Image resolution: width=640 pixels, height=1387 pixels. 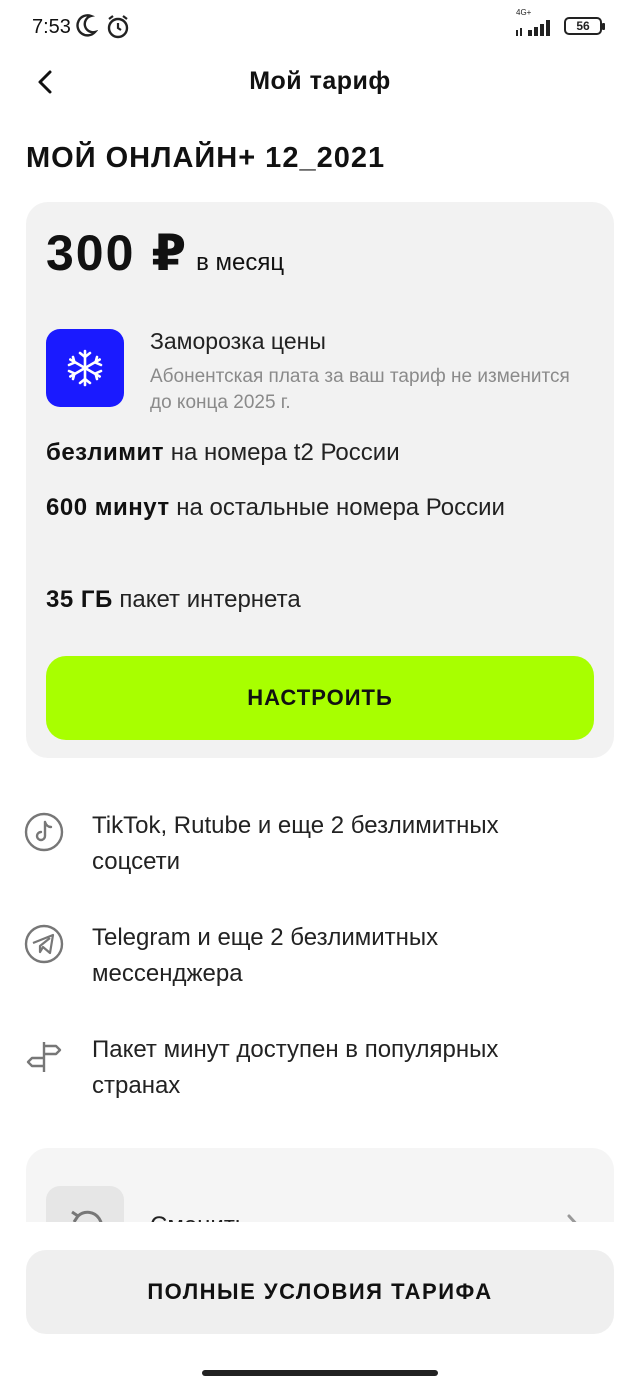 What do you see at coordinates (282, 452) in the screenshot?
I see `feature-text: на номера t2 России` at bounding box center [282, 452].